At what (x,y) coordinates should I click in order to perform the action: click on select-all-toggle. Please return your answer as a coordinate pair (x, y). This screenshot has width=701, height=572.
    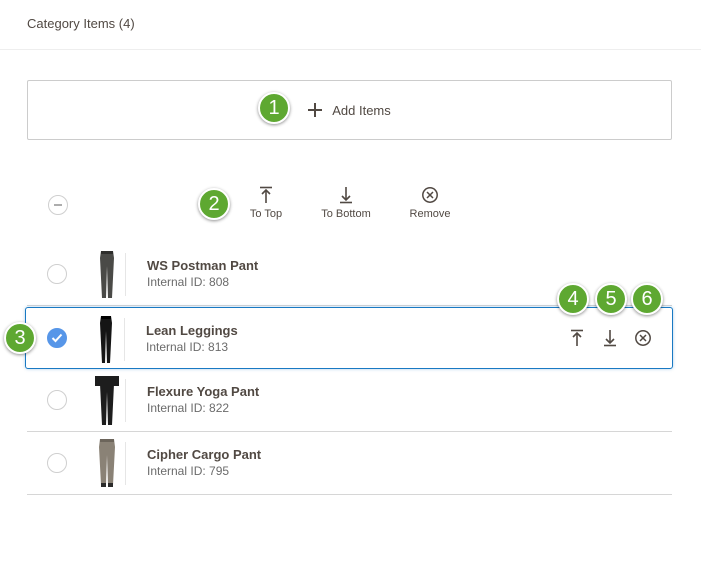
    Looking at the image, I should click on (58, 205).